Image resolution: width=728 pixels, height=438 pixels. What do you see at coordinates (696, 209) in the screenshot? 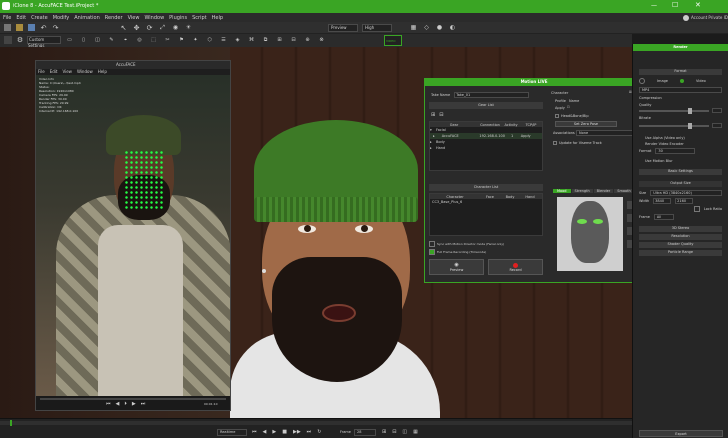
I see `lock-ratio-checkbox` at bounding box center [696, 209].